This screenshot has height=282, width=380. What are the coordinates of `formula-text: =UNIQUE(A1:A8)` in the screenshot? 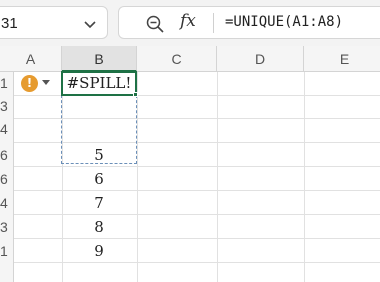 It's located at (284, 22).